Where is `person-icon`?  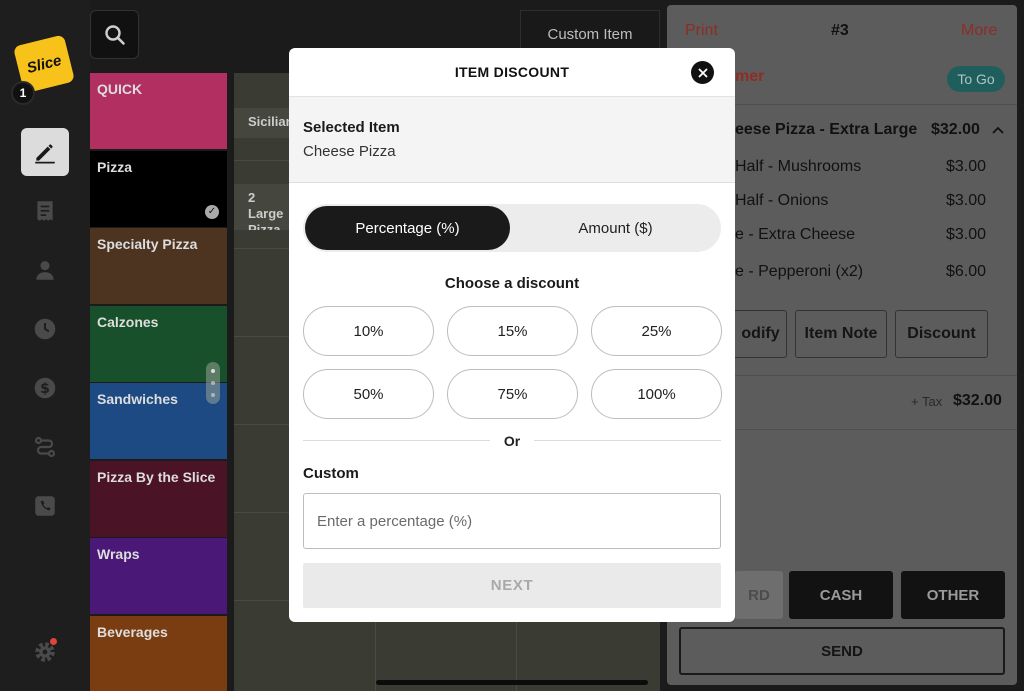
person-icon is located at coordinates (45, 270).